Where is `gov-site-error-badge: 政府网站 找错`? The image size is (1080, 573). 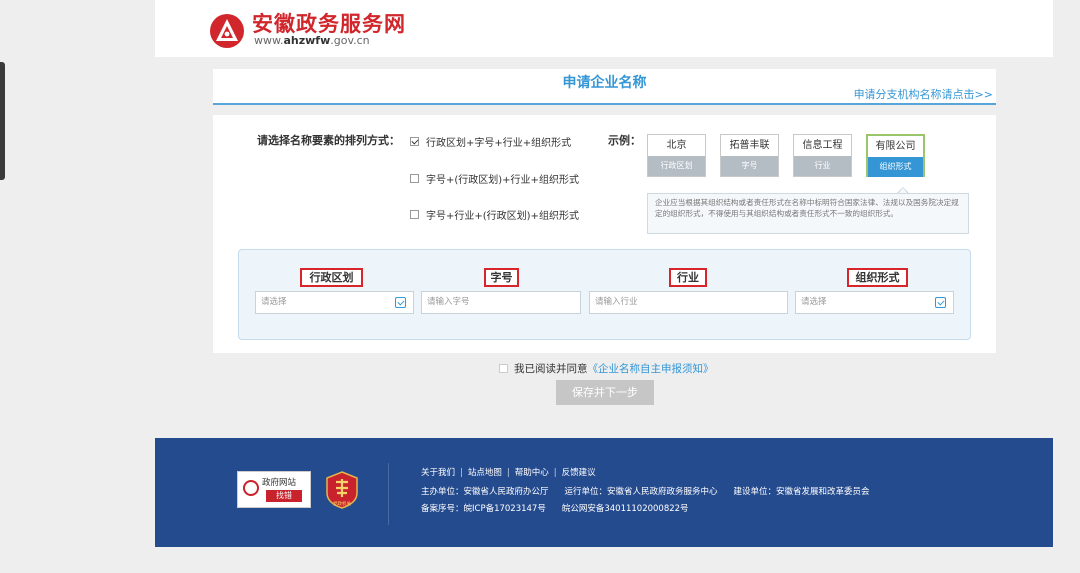
gov-site-error-badge: 政府网站 找错 is located at coordinates (274, 489).